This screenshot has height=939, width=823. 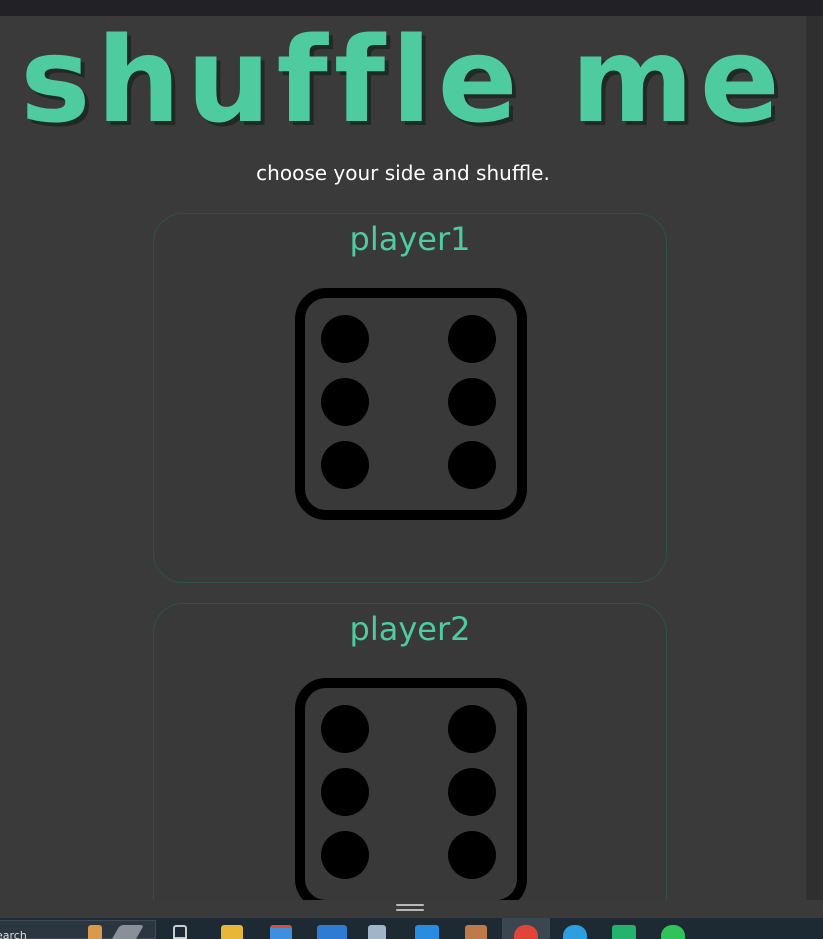 What do you see at coordinates (427, 932) in the screenshot?
I see `vscode-icon` at bounding box center [427, 932].